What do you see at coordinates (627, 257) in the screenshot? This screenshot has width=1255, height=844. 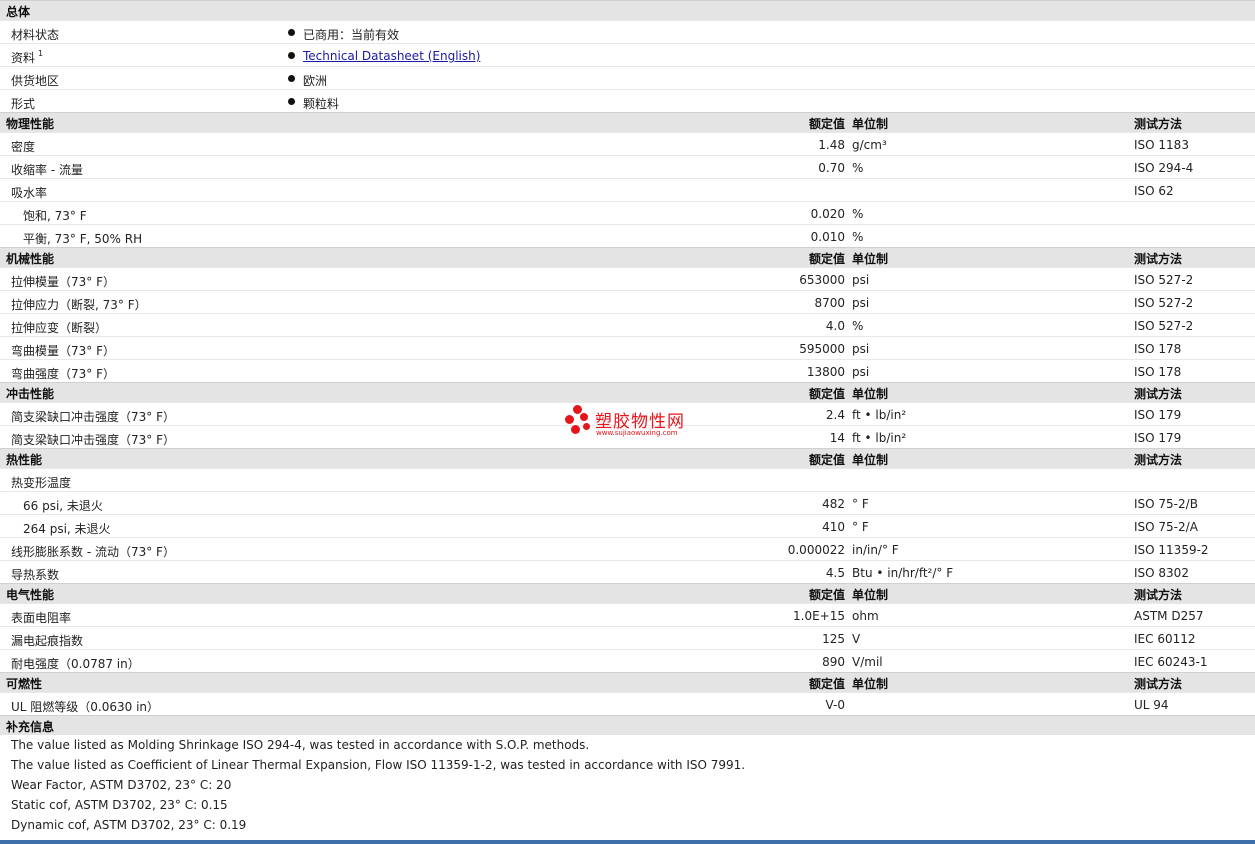 I see `section-header-mechanical: 机械性能 额定值 单位制 测试方法` at bounding box center [627, 257].